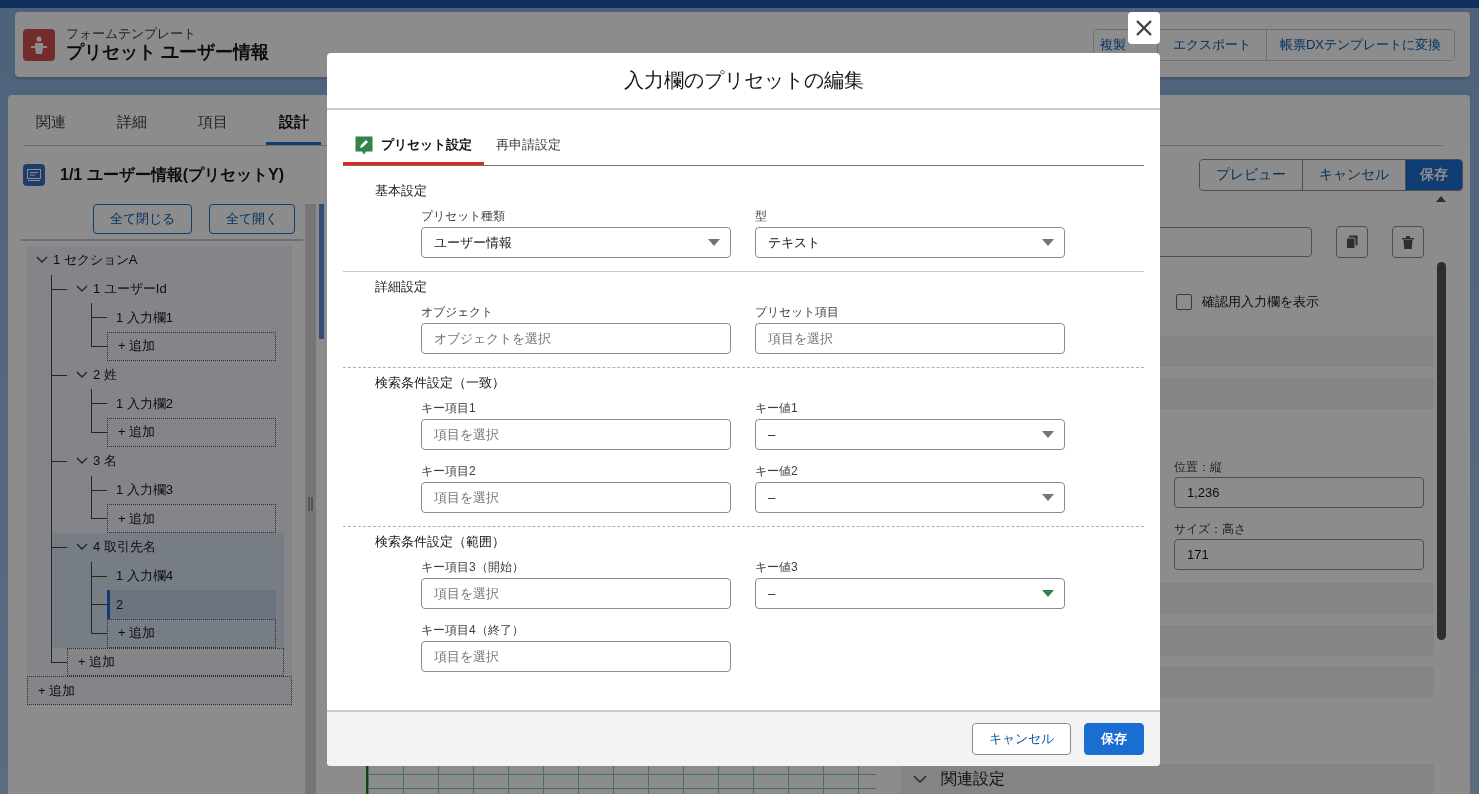  Describe the element at coordinates (175, 289) in the screenshot. I see `tree-item: 1 ユーザーId` at that location.